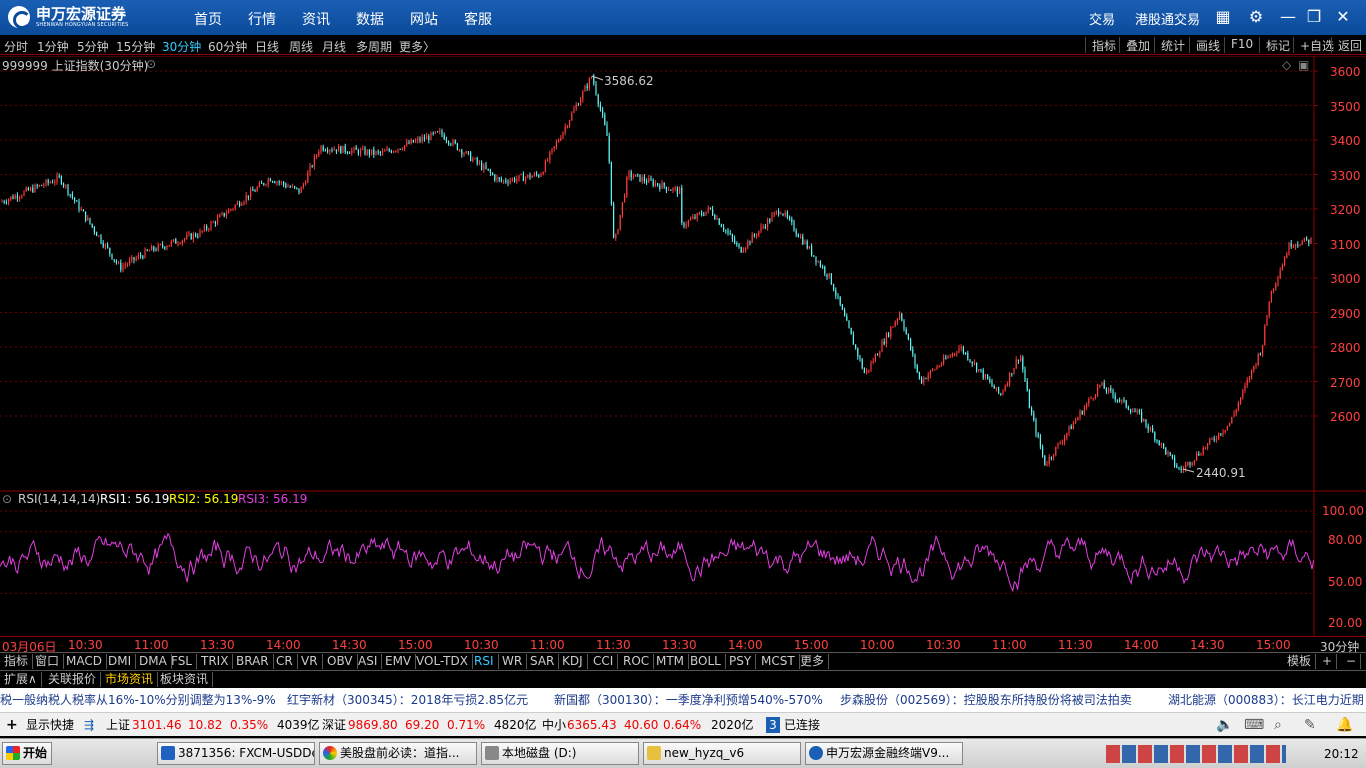 Image resolution: width=1366 pixels, height=768 pixels. What do you see at coordinates (368, 661) in the screenshot?
I see `itab-asi: ASI` at bounding box center [368, 661].